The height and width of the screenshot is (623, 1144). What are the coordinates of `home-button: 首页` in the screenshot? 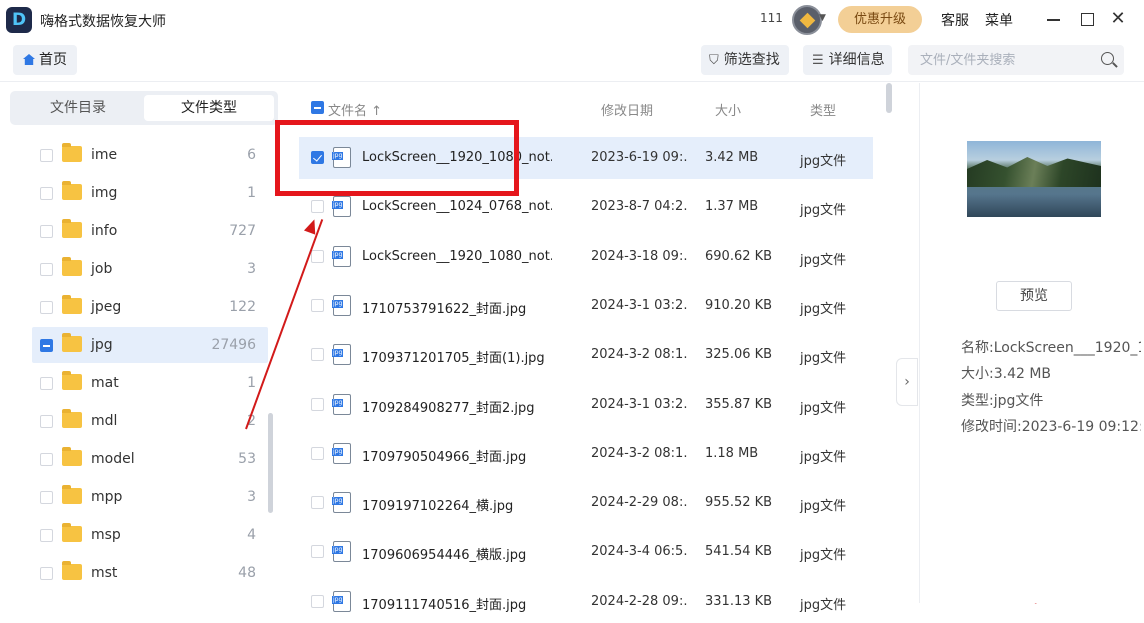 It's located at (45, 60).